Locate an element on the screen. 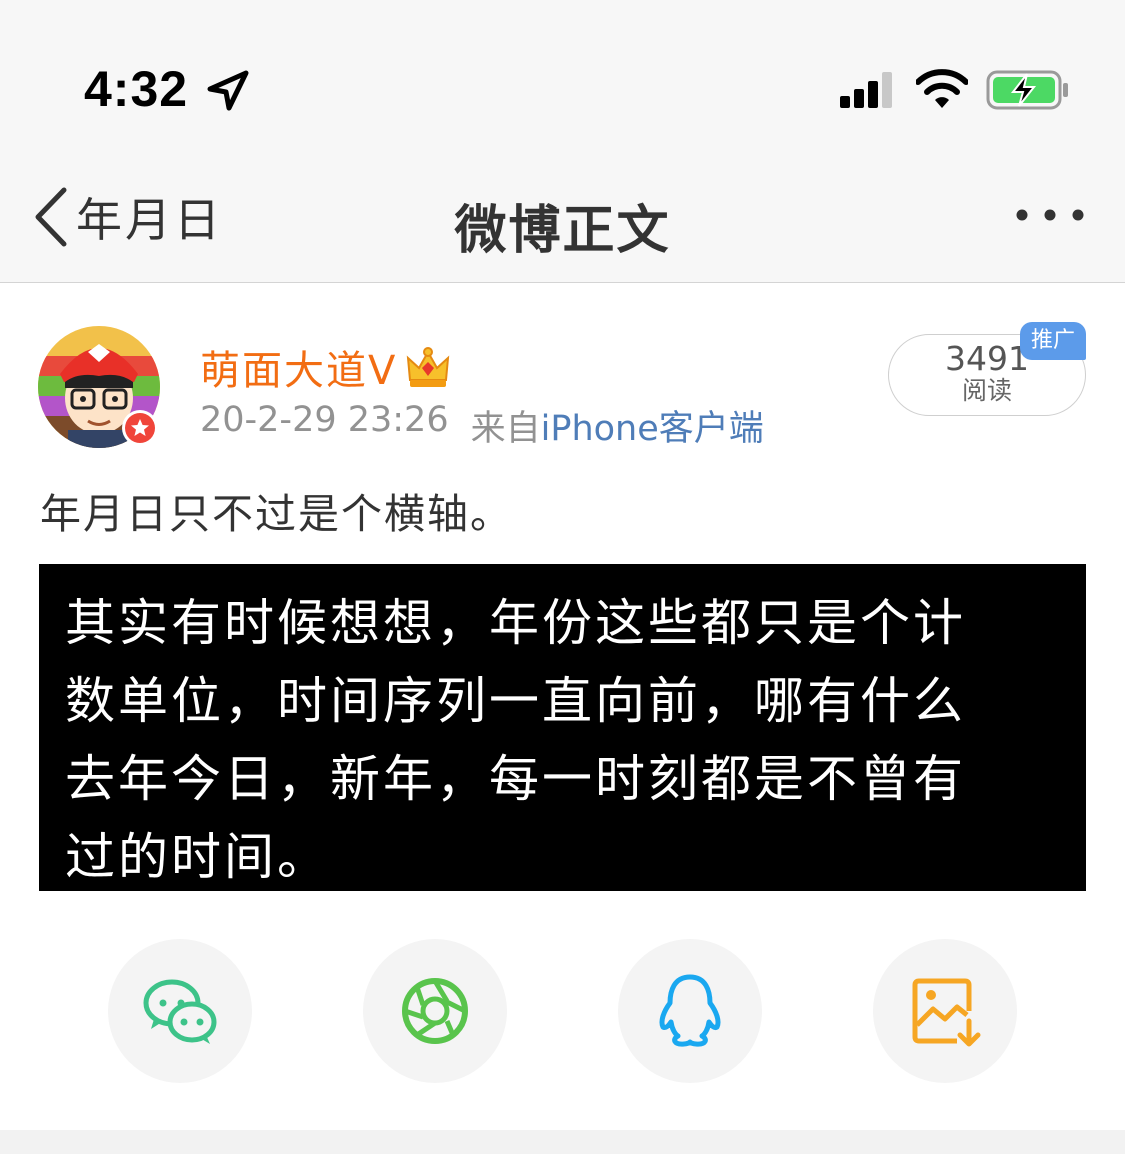  signal-bars-icon is located at coordinates (866, 90).